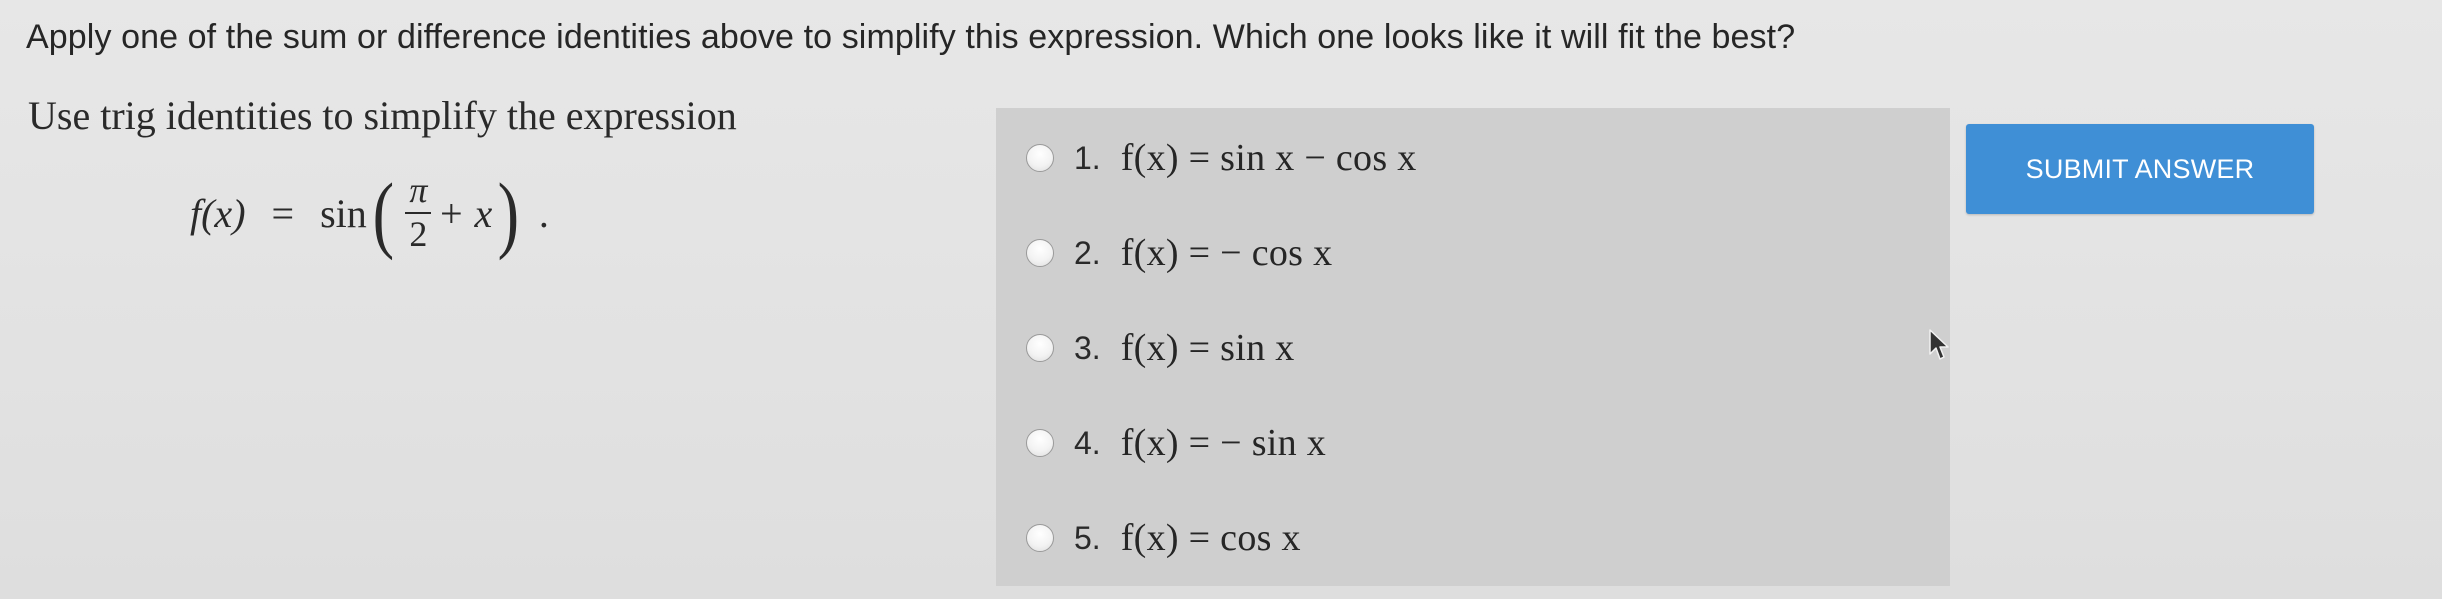 Image resolution: width=2442 pixels, height=599 pixels. What do you see at coordinates (1087, 252) in the screenshot?
I see `choice-number: 2.` at bounding box center [1087, 252].